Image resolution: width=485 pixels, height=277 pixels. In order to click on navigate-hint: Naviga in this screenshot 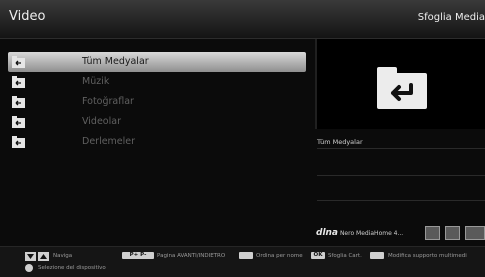, I will do `click(63, 256)`.